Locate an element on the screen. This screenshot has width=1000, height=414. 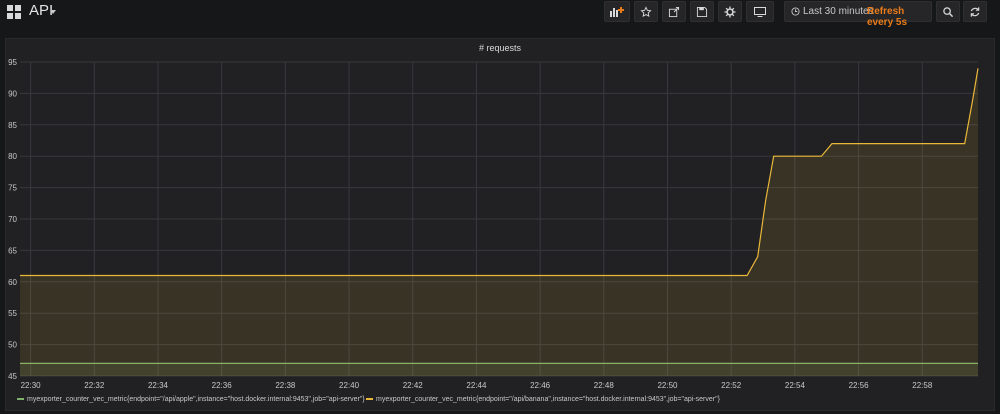
x-tick-label: 22:54 is located at coordinates (795, 385).